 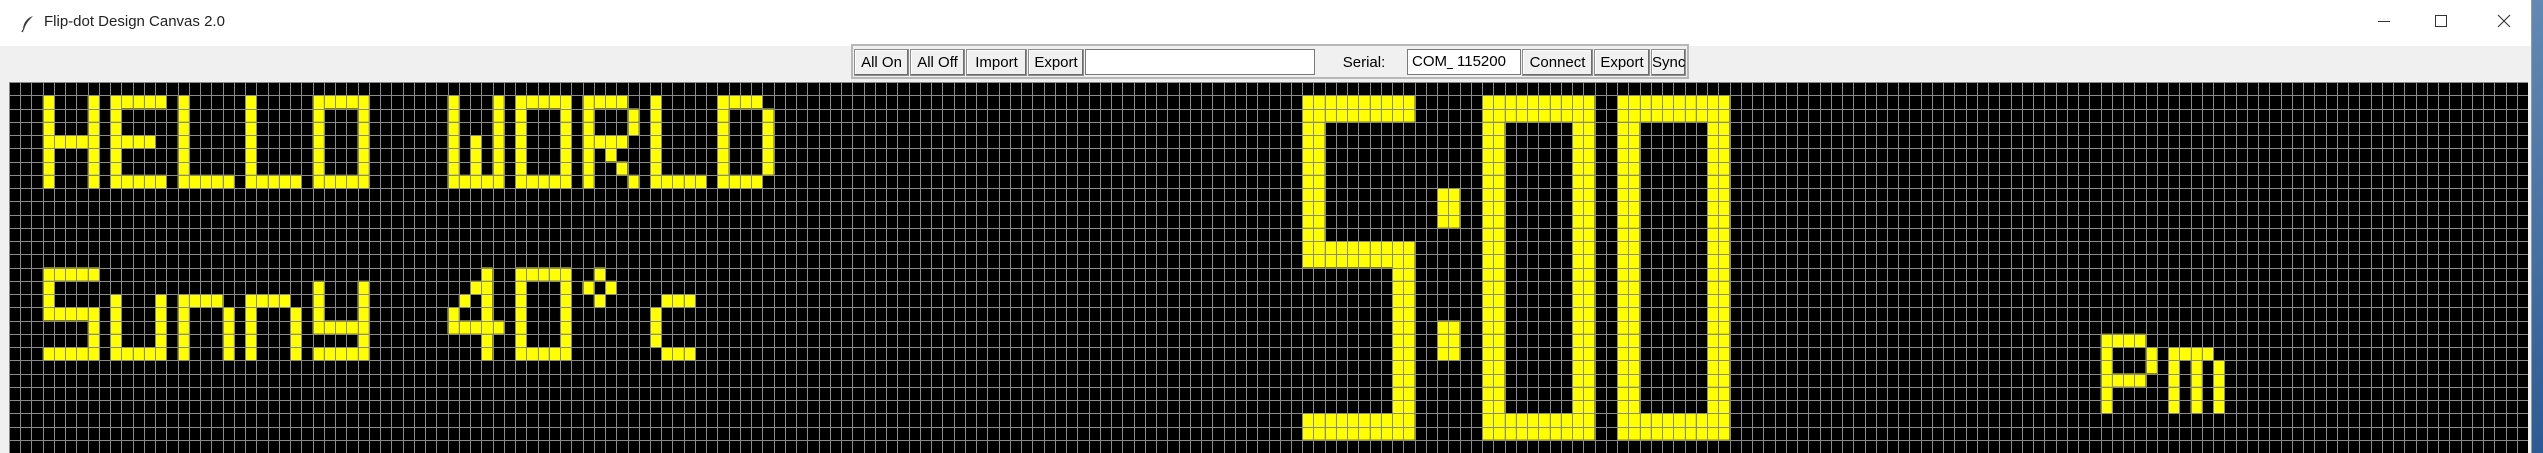 What do you see at coordinates (1200, 62) in the screenshot?
I see `text-input` at bounding box center [1200, 62].